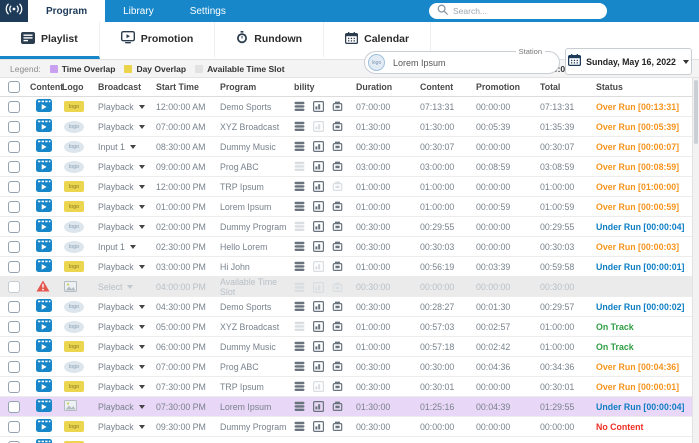 Image resolution: width=699 pixels, height=443 pixels. What do you see at coordinates (74, 346) in the screenshot?
I see `logo-badge: logo` at bounding box center [74, 346].